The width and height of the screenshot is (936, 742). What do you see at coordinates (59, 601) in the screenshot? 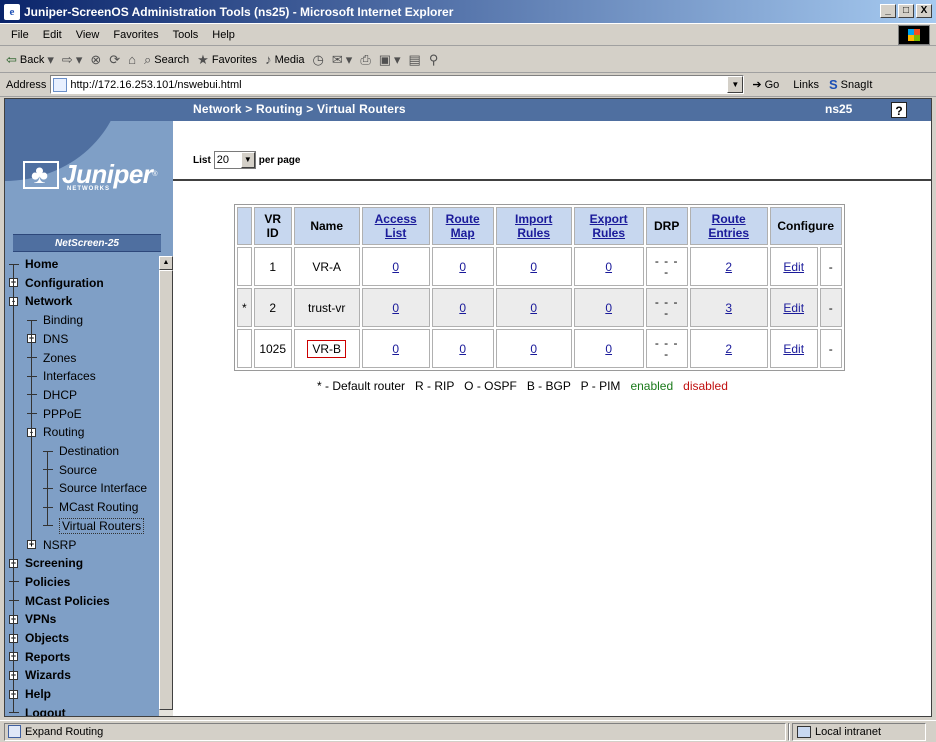
I see `sidebar-item-mcast-policies: MCast Policies` at bounding box center [59, 601].